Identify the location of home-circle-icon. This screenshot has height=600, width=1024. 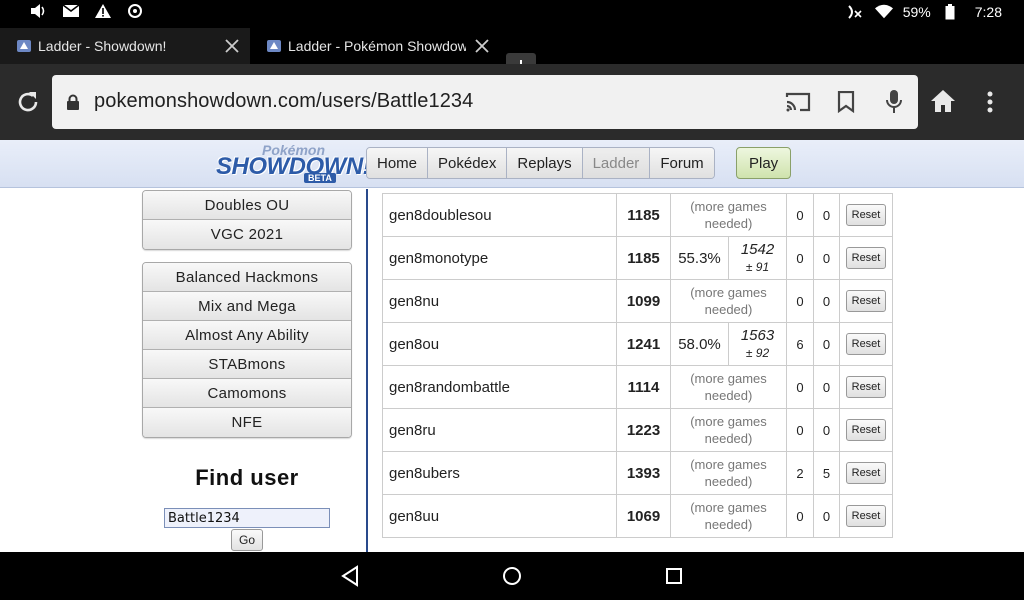
(512, 576).